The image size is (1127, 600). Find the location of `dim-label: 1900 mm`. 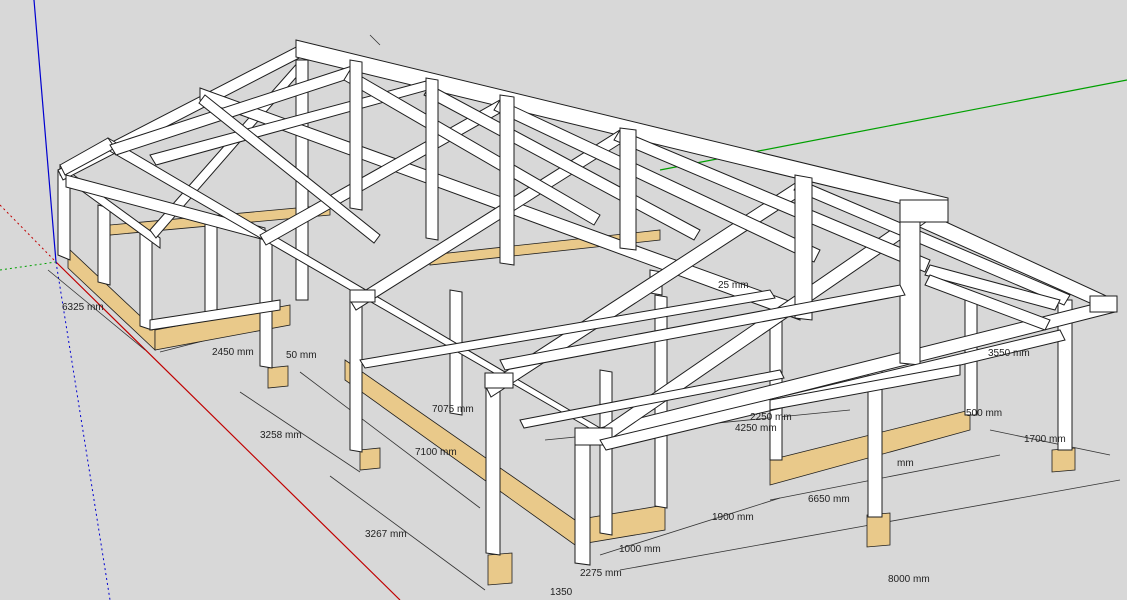

dim-label: 1900 mm is located at coordinates (733, 517).